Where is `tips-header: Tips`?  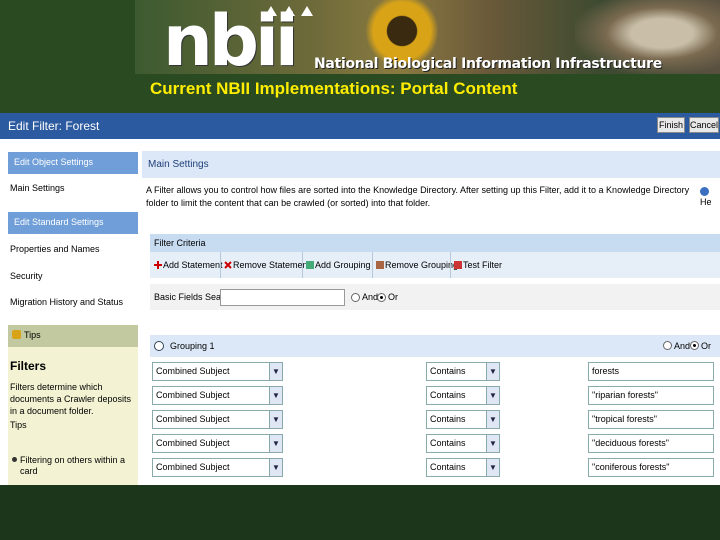
tips-header: Tips is located at coordinates (73, 336).